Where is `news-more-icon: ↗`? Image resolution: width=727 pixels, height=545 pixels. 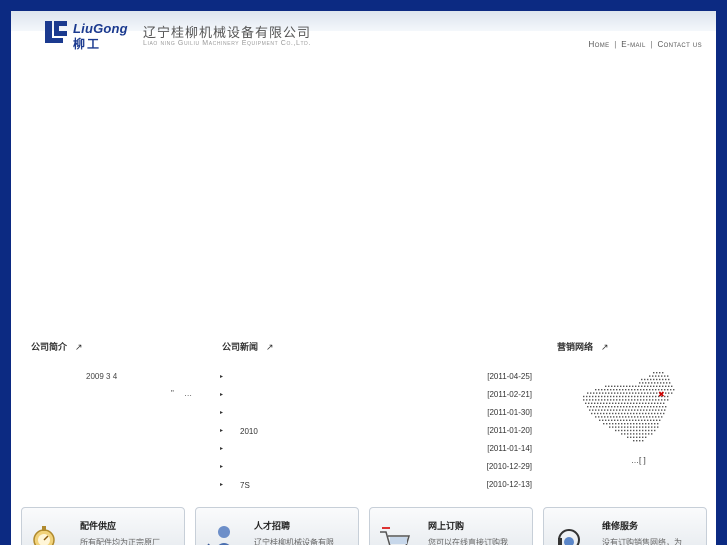 news-more-icon: ↗ is located at coordinates (270, 348).